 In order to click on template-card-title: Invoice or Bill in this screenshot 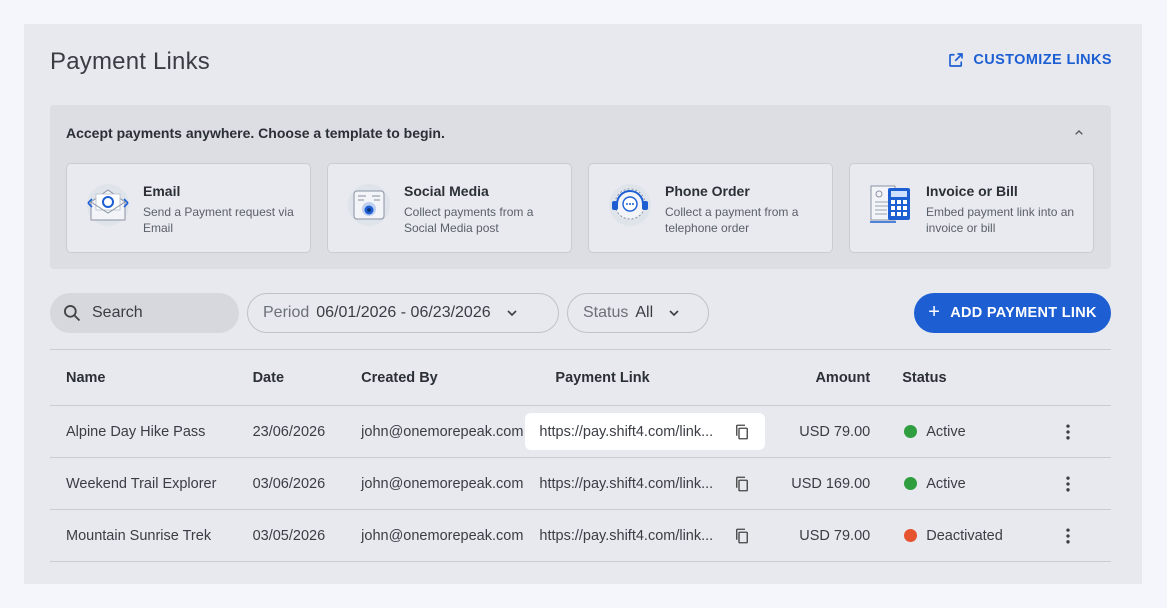, I will do `click(972, 191)`.